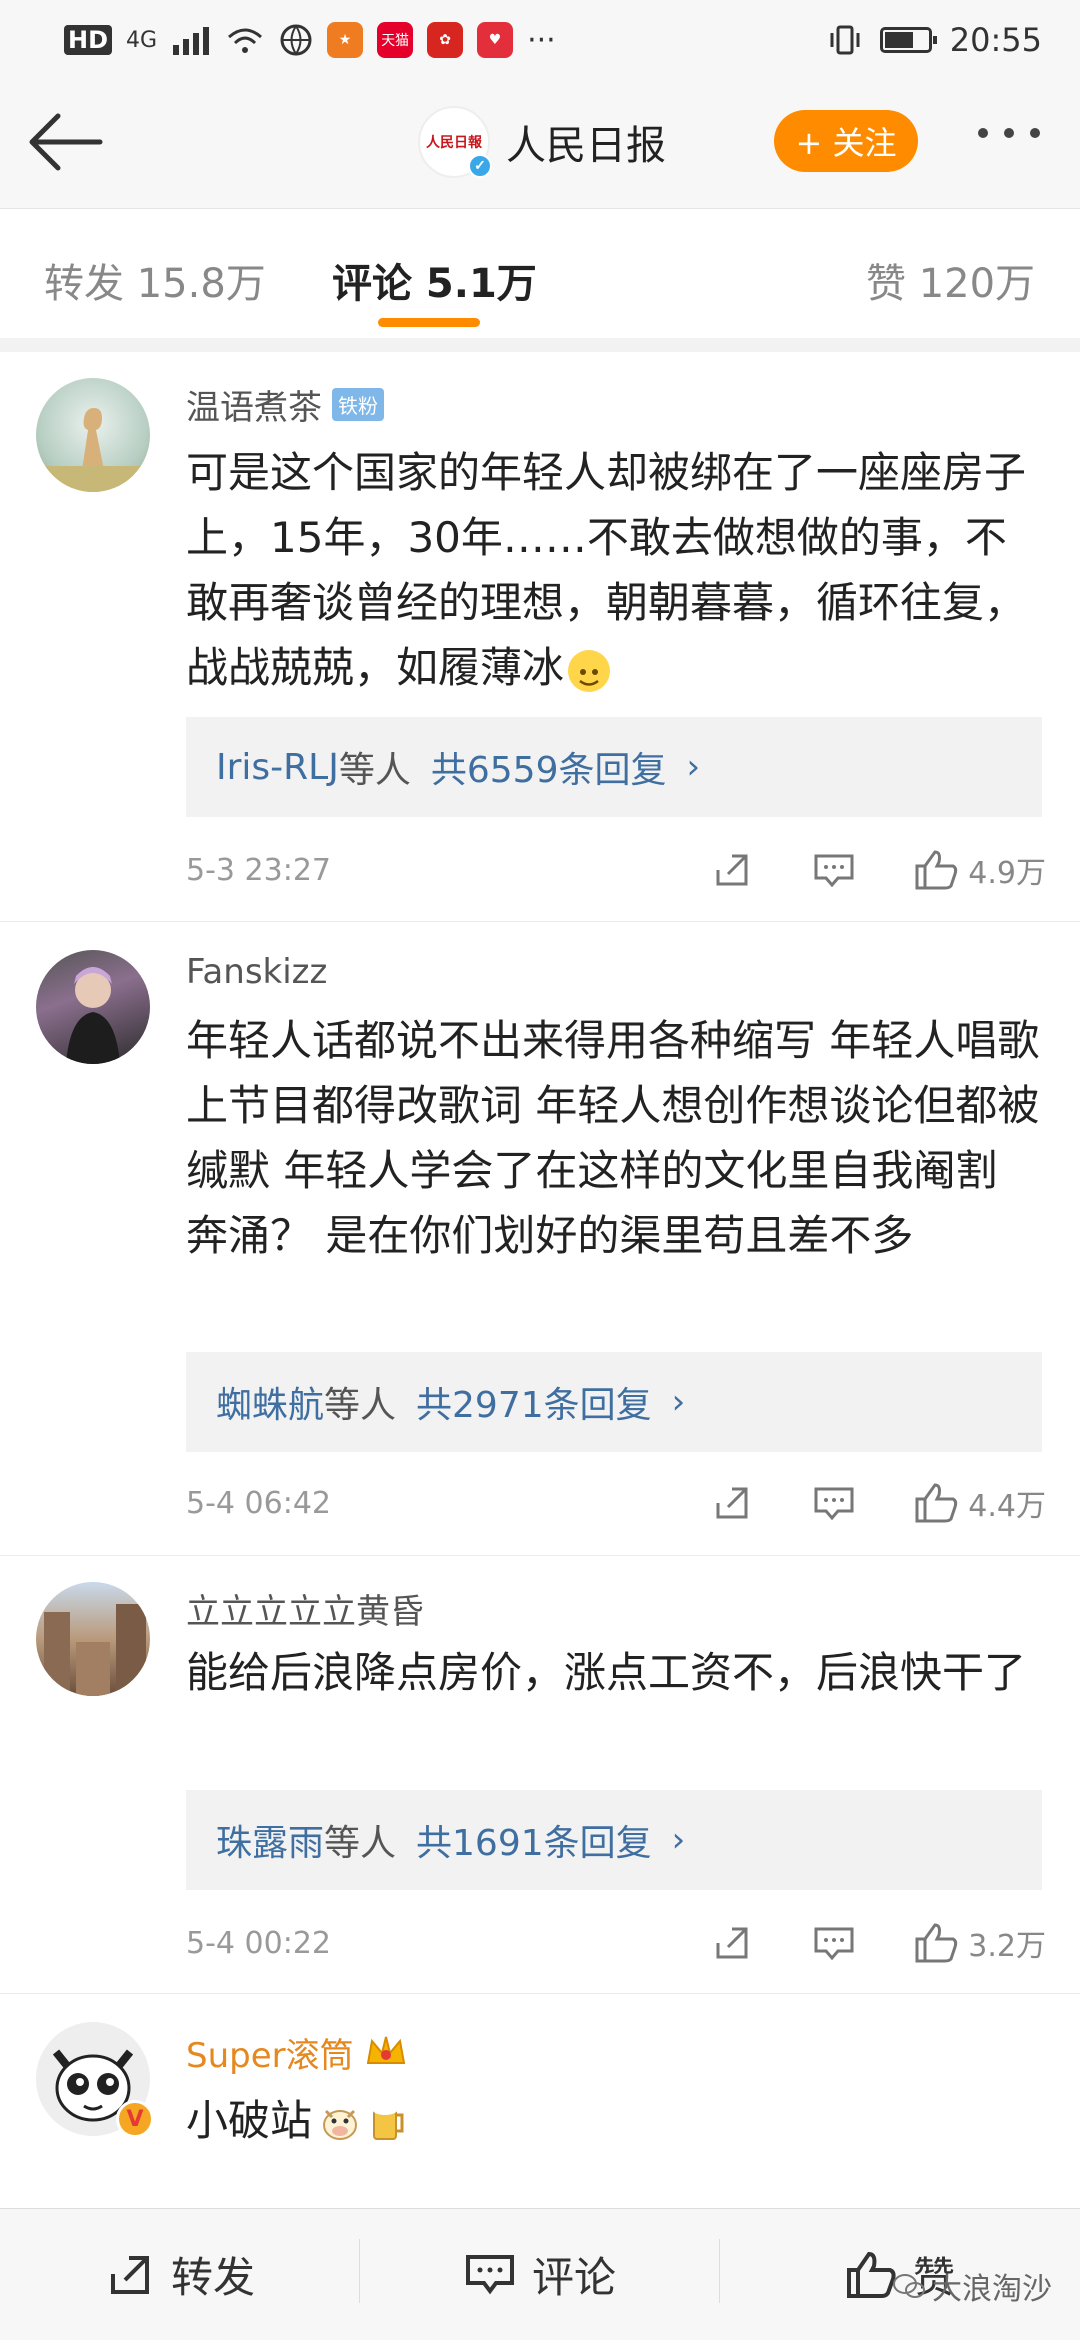 Image resolution: width=1080 pixels, height=2340 pixels. Describe the element at coordinates (586, 146) in the screenshot. I see `account-name: 人民日报` at that location.